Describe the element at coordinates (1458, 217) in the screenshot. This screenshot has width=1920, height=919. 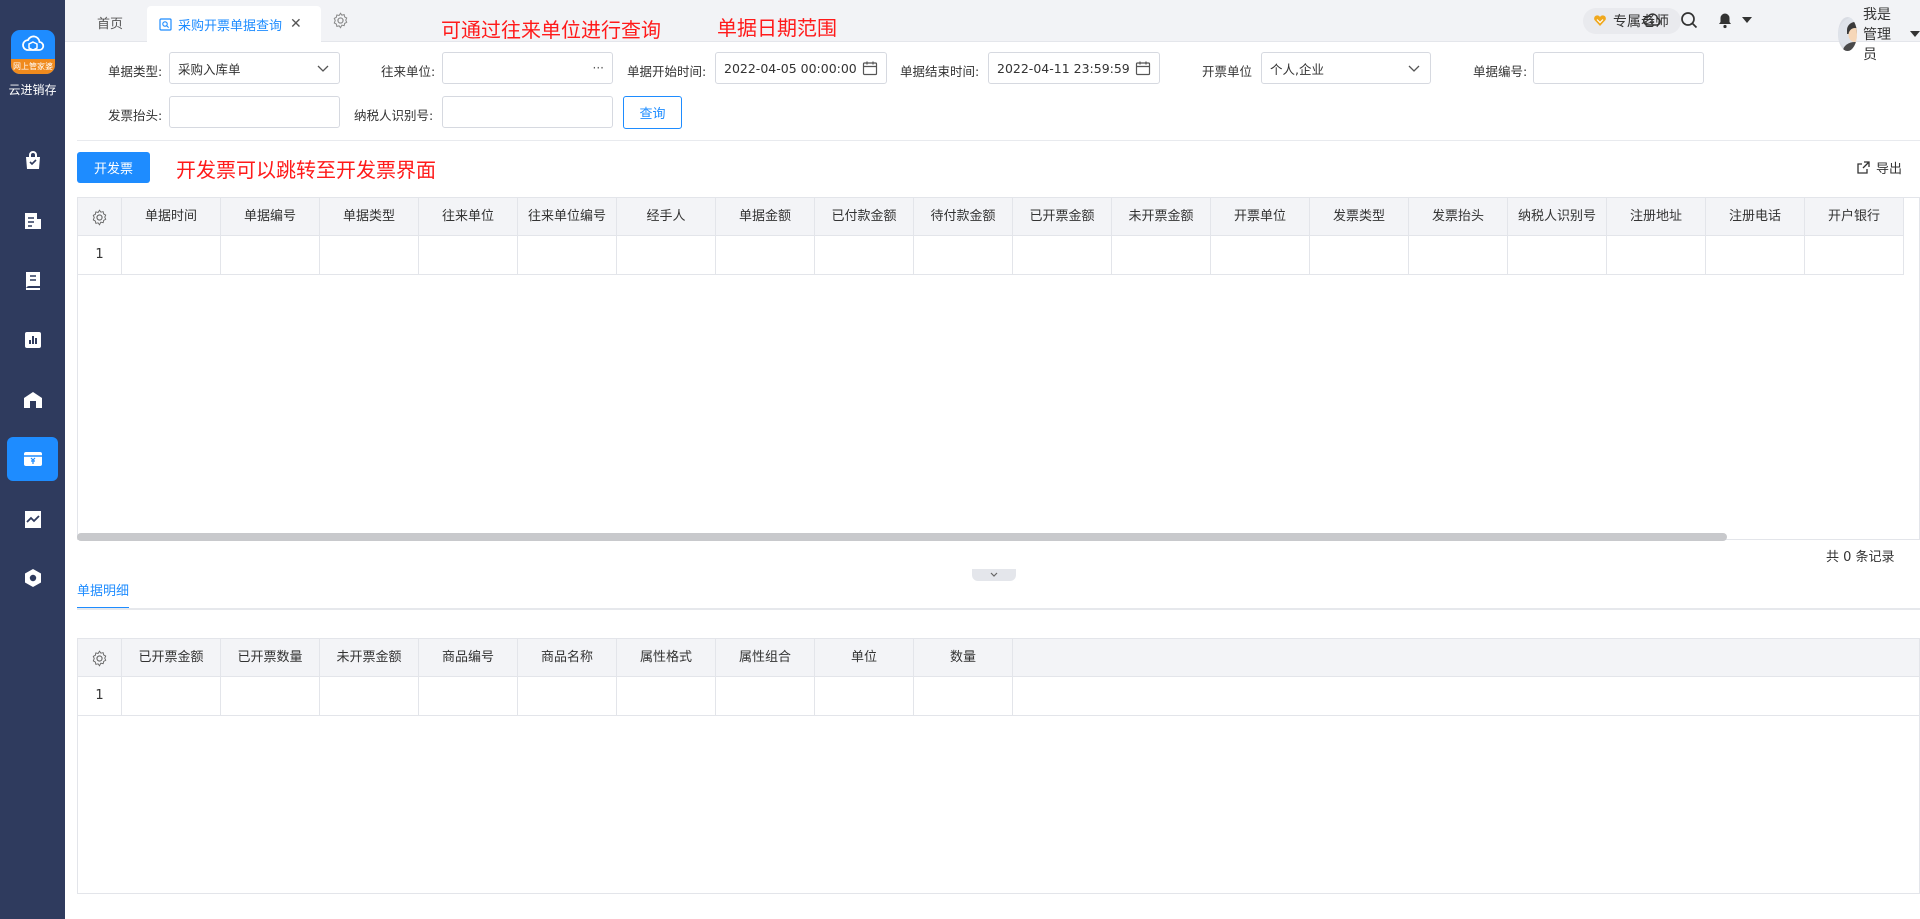
I see `column-header: 发票抬头` at that location.